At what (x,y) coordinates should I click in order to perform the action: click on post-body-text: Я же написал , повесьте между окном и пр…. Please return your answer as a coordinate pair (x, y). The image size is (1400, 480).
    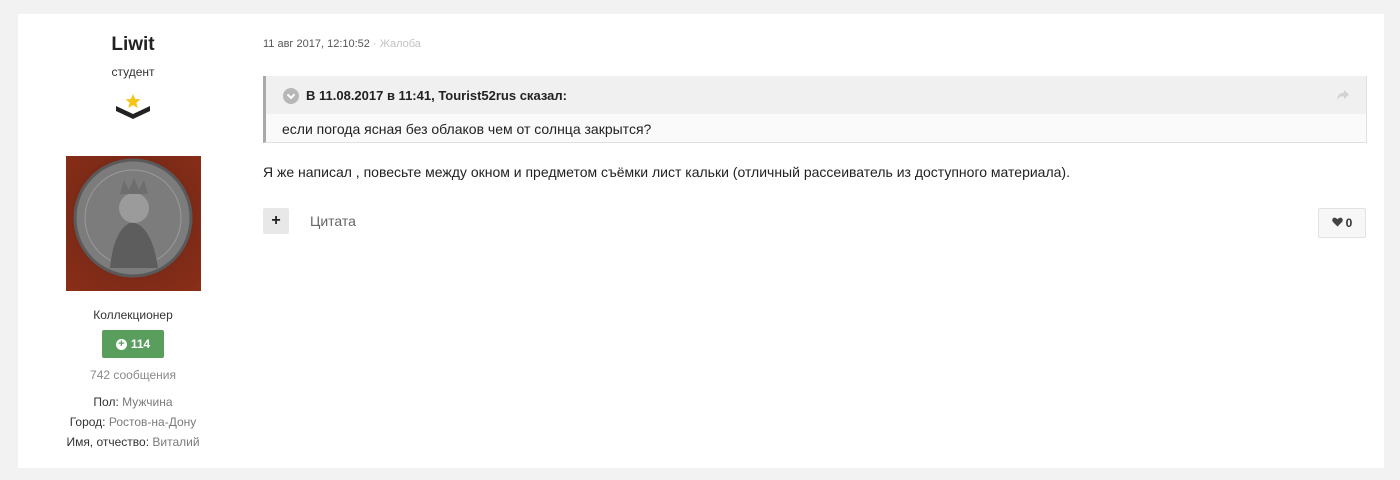
    Looking at the image, I should click on (666, 172).